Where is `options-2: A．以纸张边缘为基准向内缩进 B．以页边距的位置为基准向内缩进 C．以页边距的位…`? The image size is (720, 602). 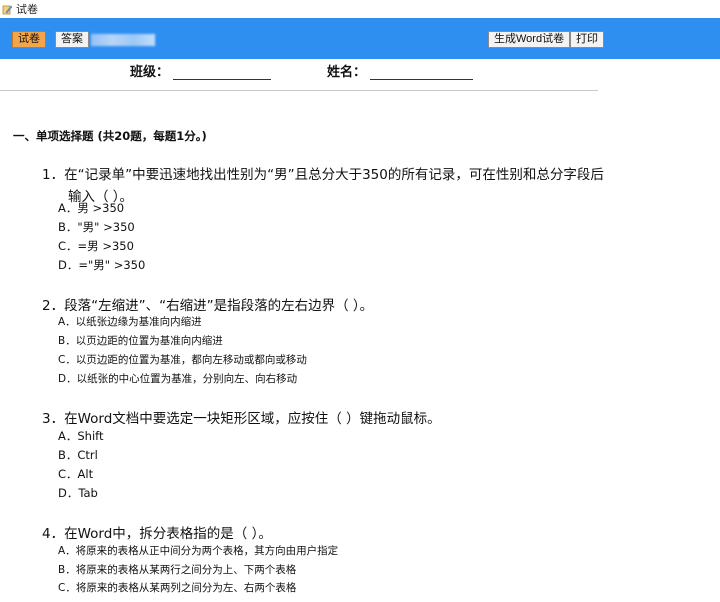
options-2: A．以纸张边缘为基准向内缩进 B．以页边距的位置为基准向内缩进 C．以页边距的位… is located at coordinates (182, 351).